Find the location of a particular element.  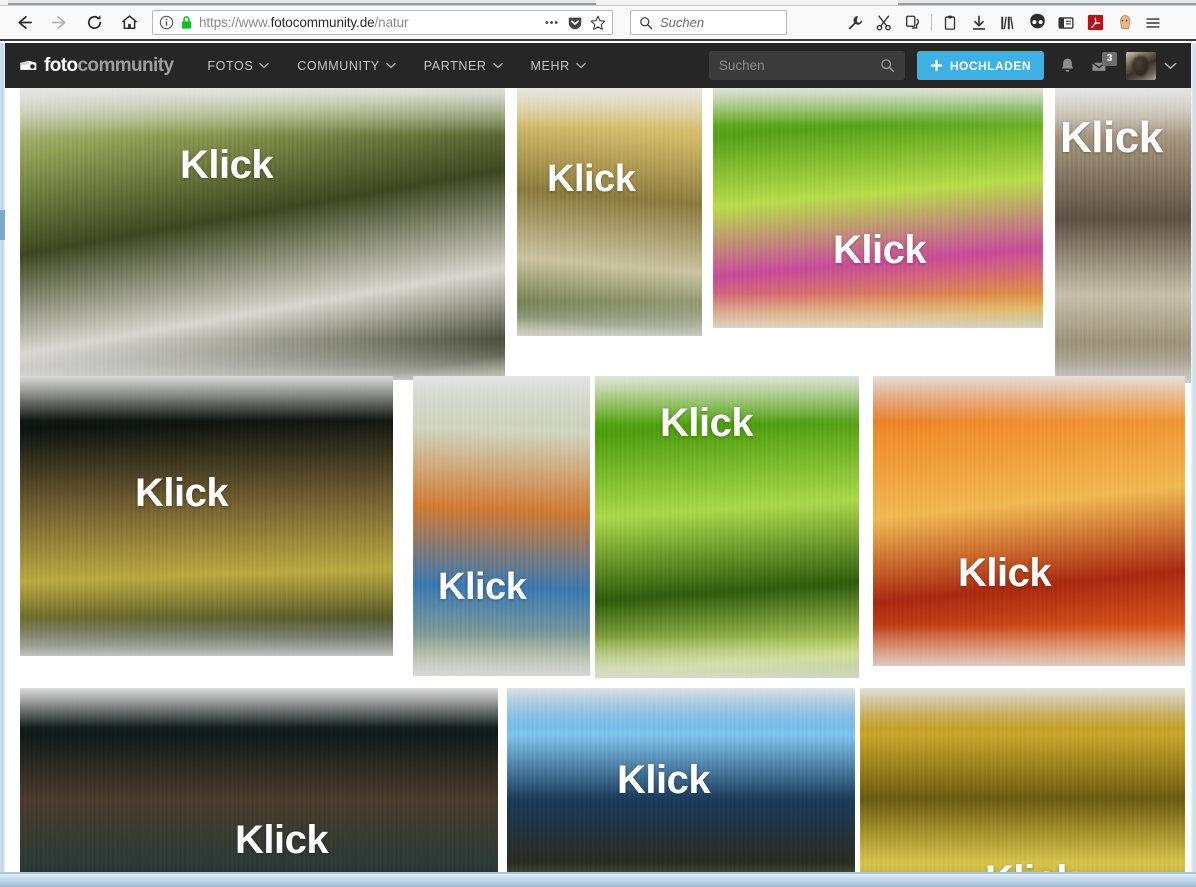

page-actions-icon is located at coordinates (551, 22).